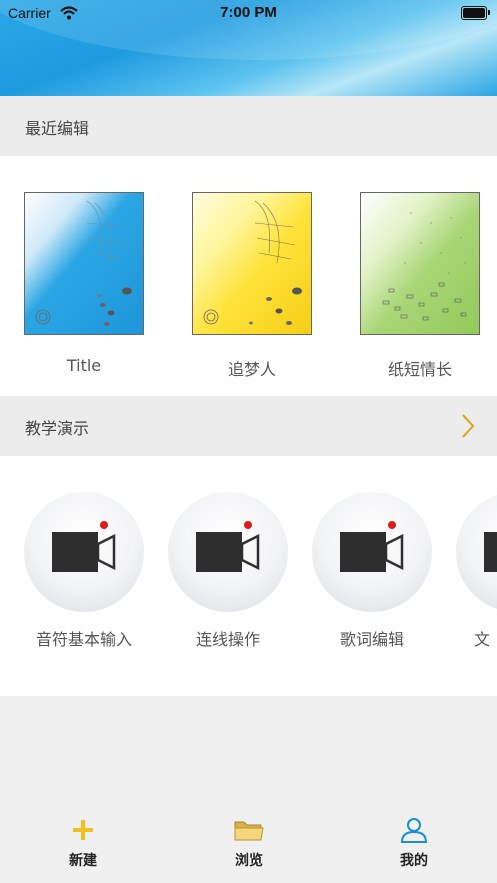  I want to click on demo-item-4-label: 文, so click(482, 639).